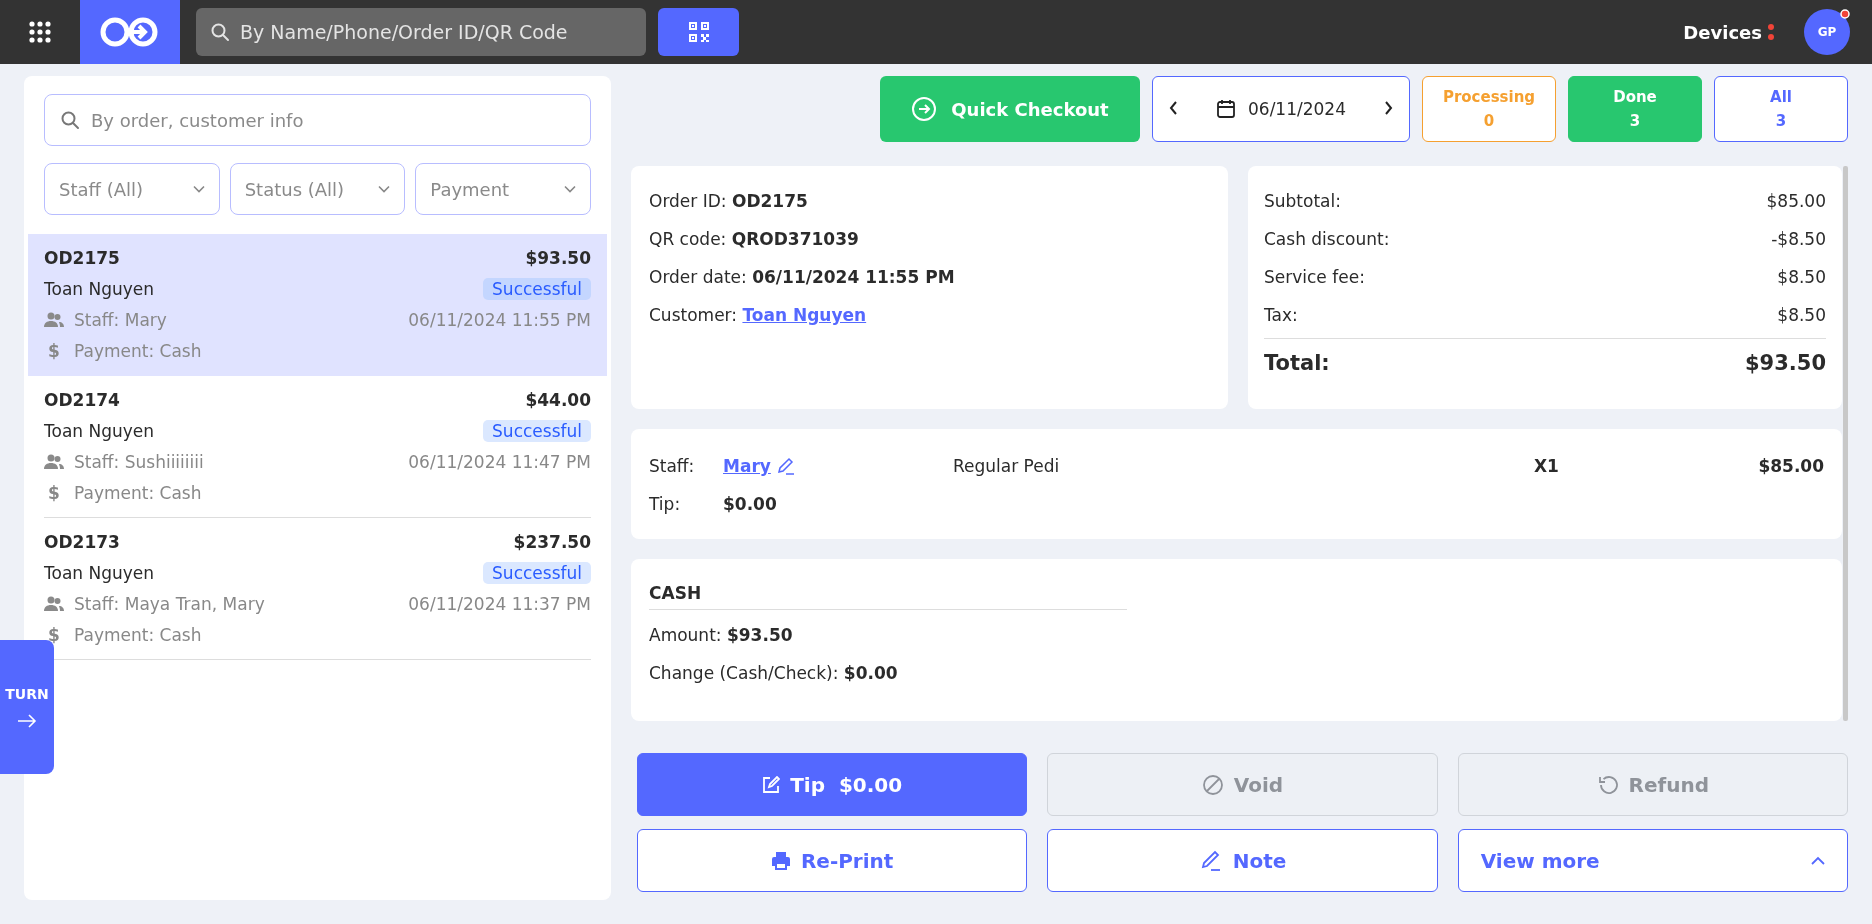 This screenshot has height=924, width=1872. I want to click on tip-value: $0.00, so click(750, 504).